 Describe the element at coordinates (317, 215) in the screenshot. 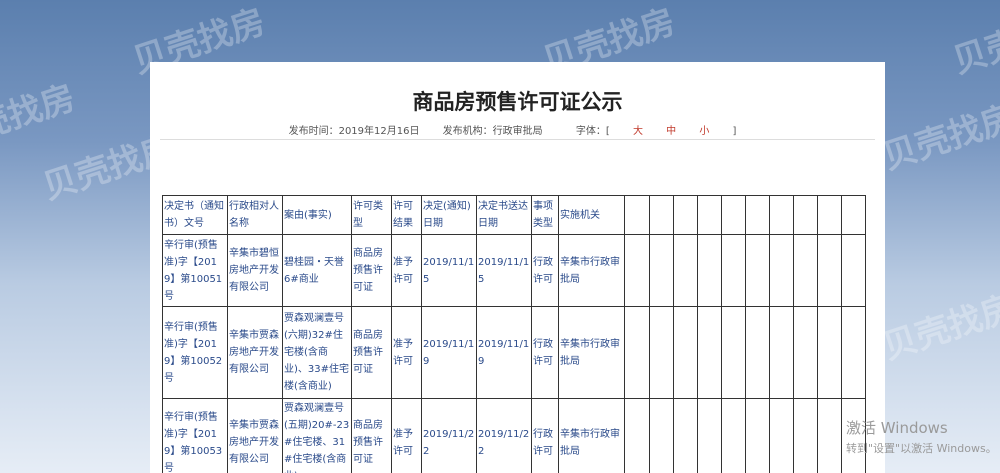

I see `table-header: 案由(事实)` at that location.